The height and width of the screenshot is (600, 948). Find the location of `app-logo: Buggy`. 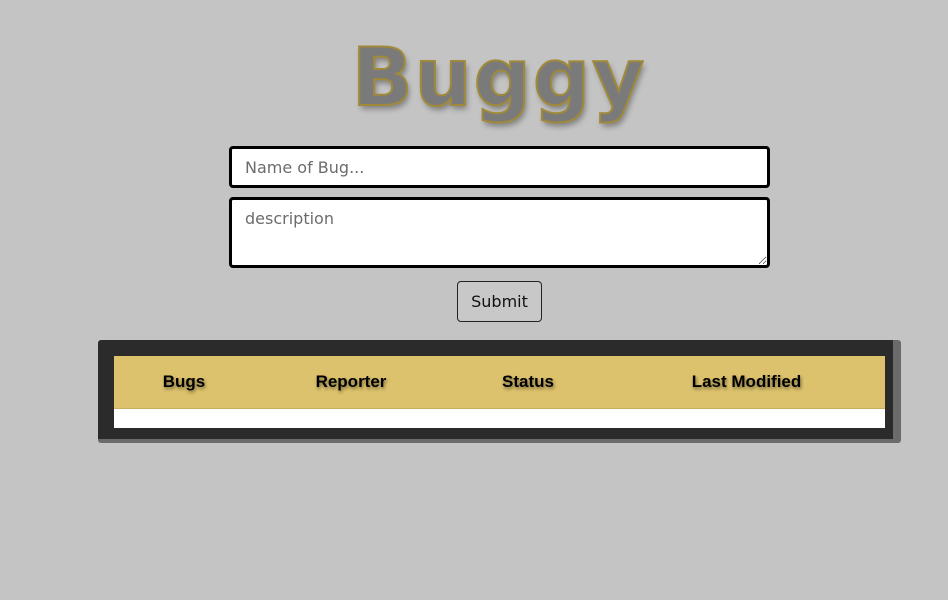

app-logo: Buggy is located at coordinates (499, 77).